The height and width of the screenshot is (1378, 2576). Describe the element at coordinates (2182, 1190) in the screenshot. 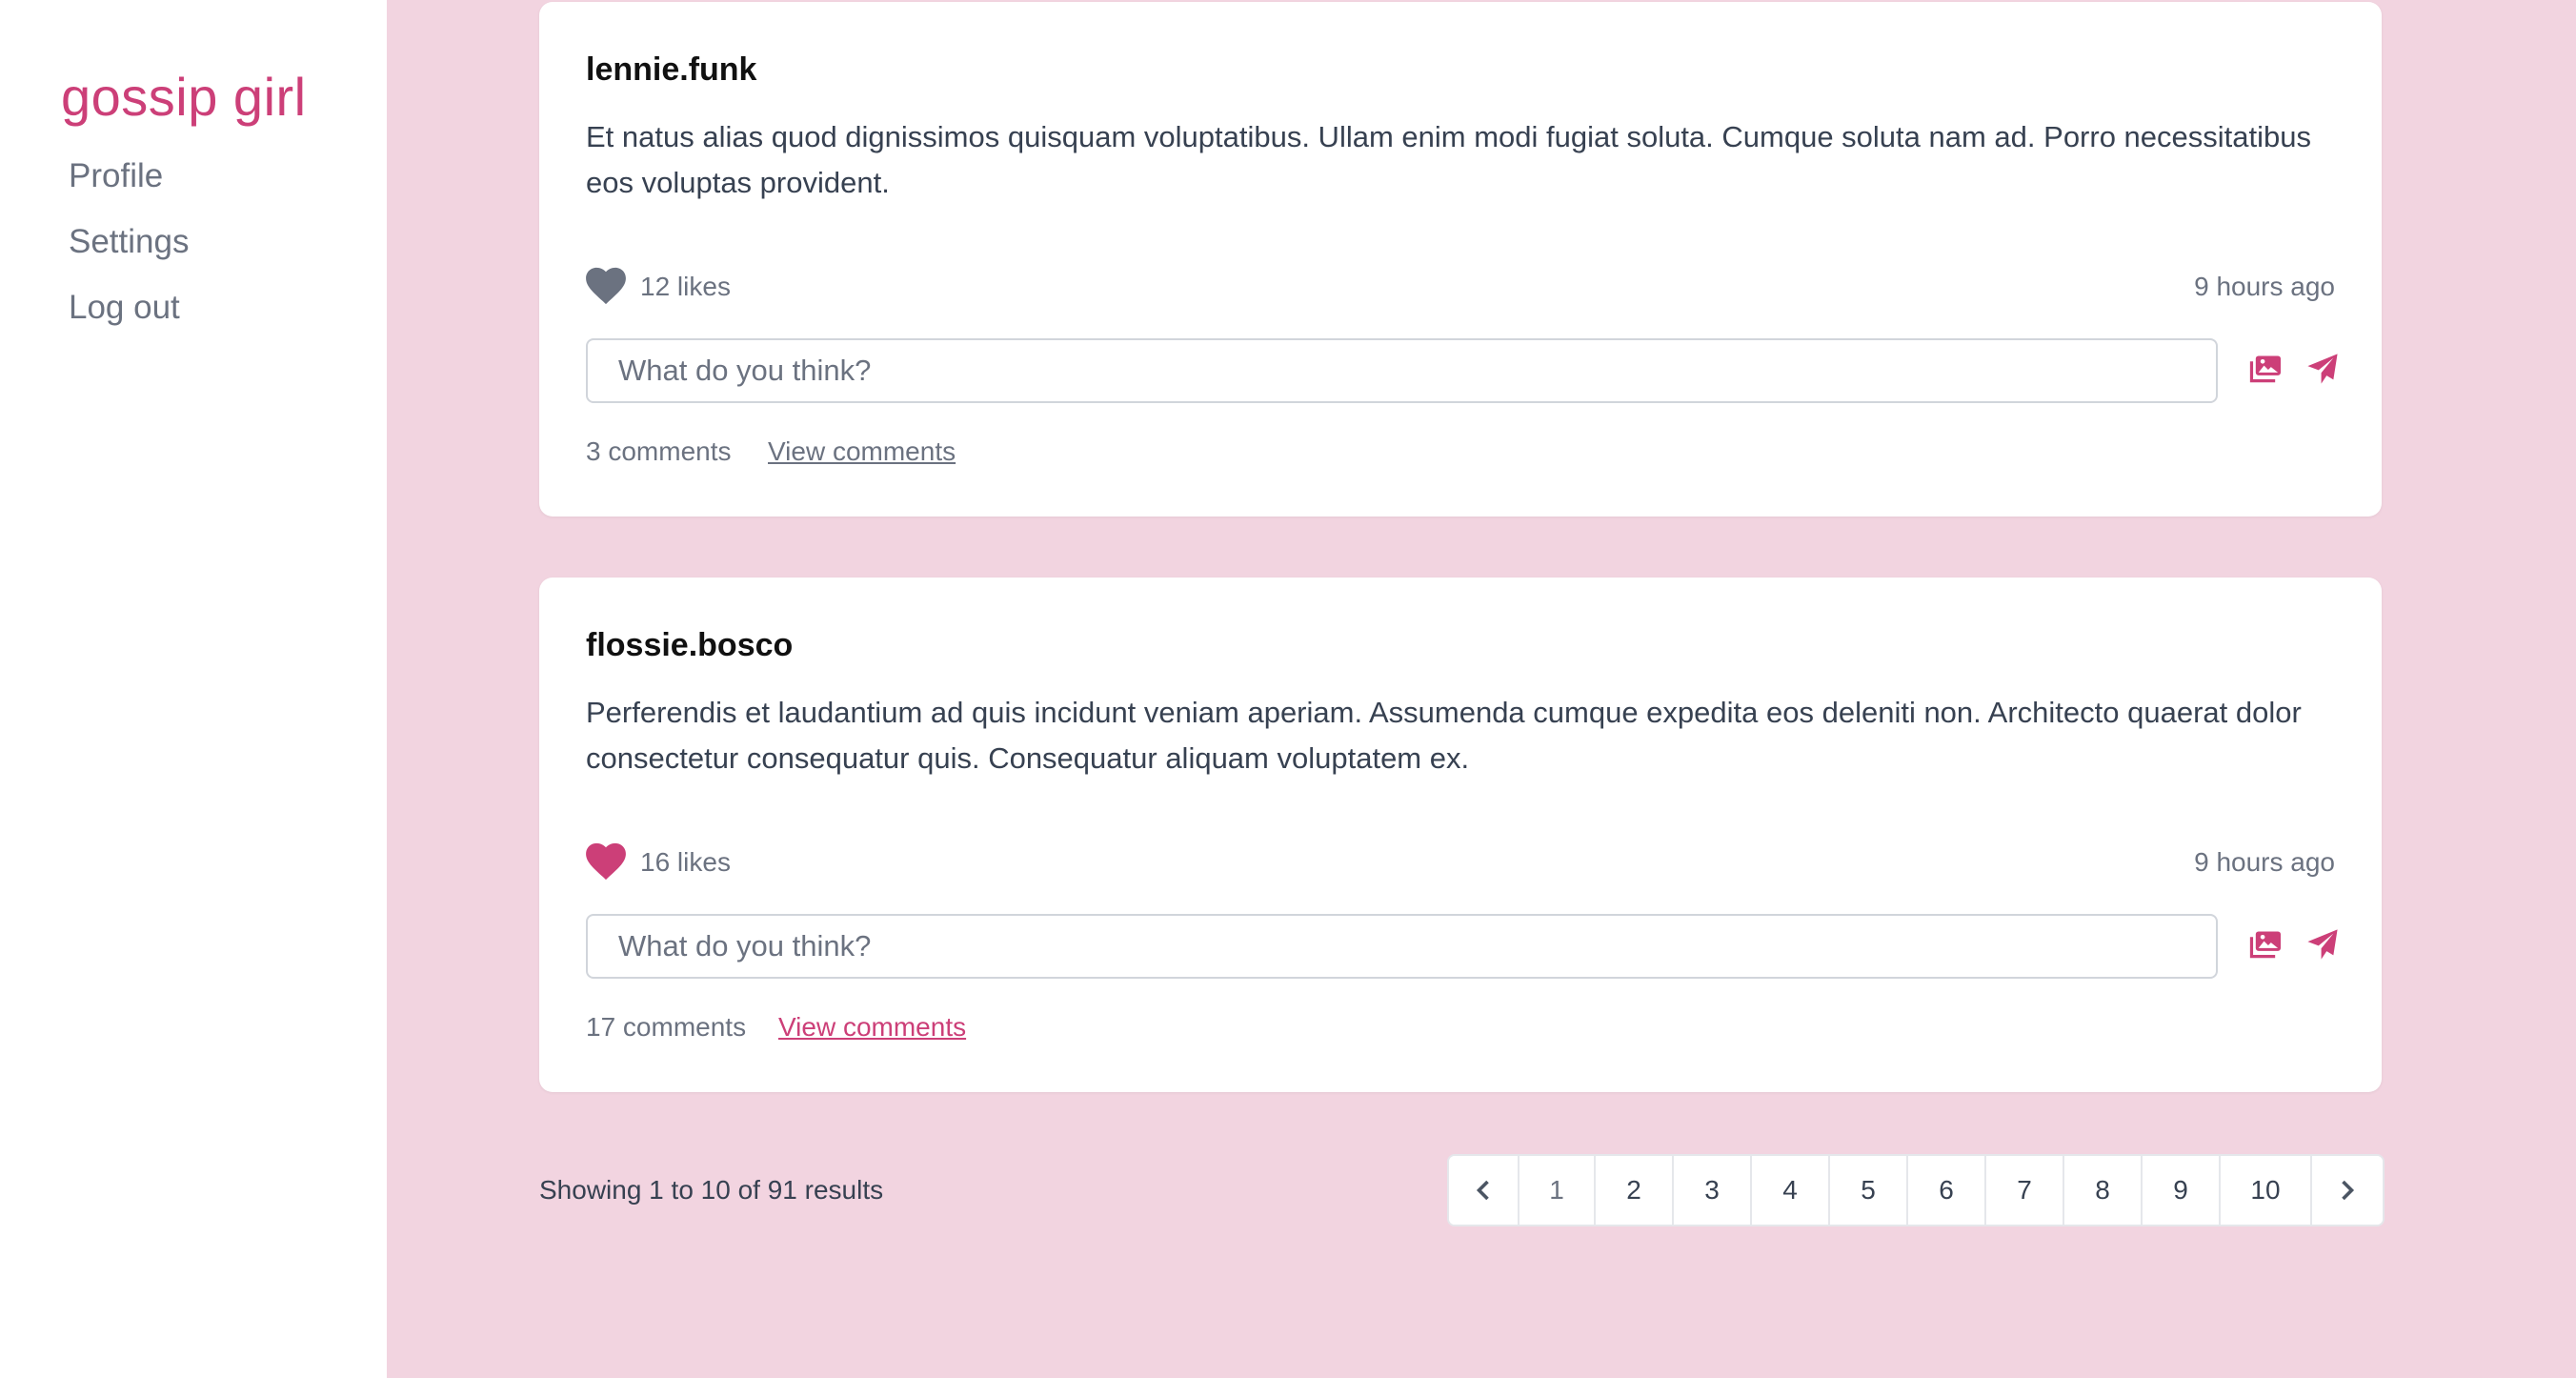

I see `page-button-9: 9` at that location.